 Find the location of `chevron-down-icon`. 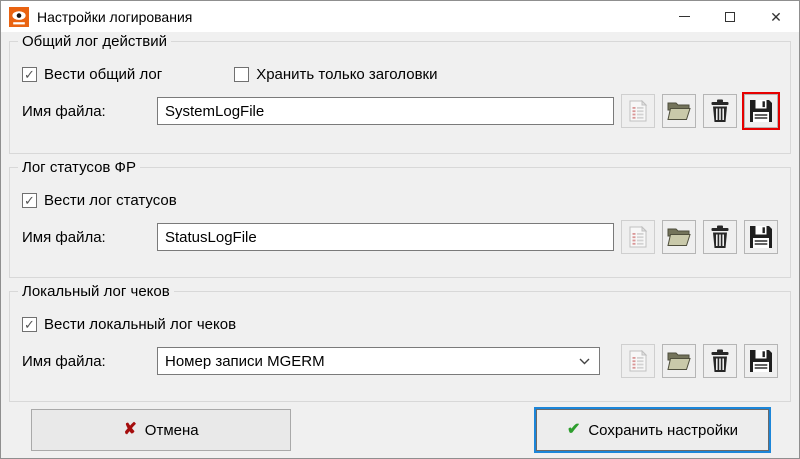

chevron-down-icon is located at coordinates (584, 361).